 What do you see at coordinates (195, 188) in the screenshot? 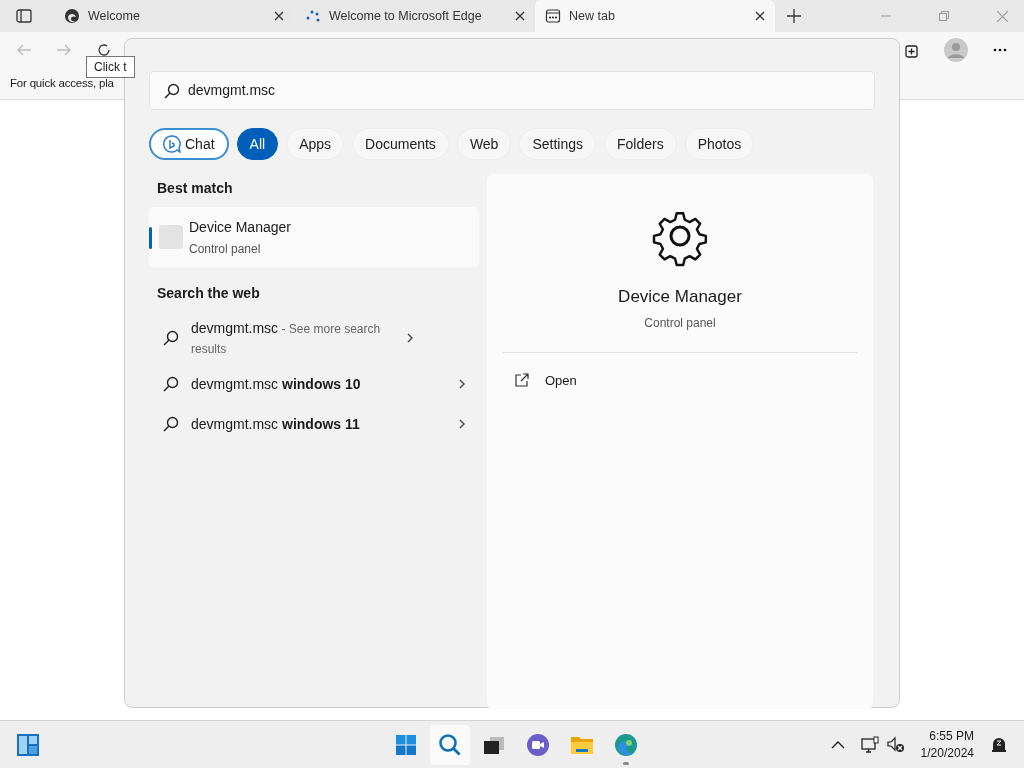
I see `section-heading: Best match` at bounding box center [195, 188].